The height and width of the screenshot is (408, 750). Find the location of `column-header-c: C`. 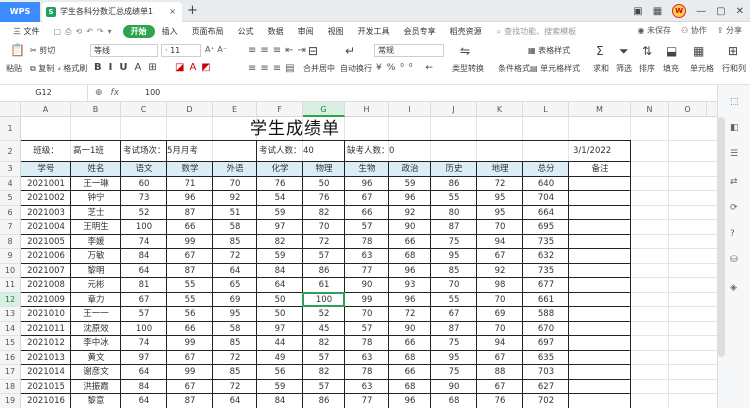

column-header-c: C is located at coordinates (144, 109).